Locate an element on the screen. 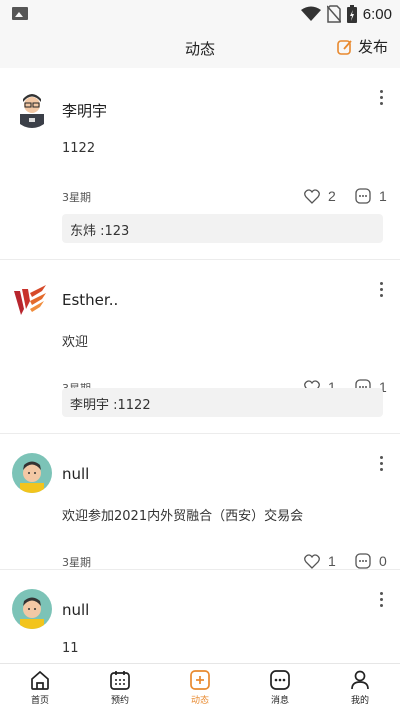  bottom-tab-bar: 首页 预约 动态 消息 我的 is located at coordinates (200, 687).